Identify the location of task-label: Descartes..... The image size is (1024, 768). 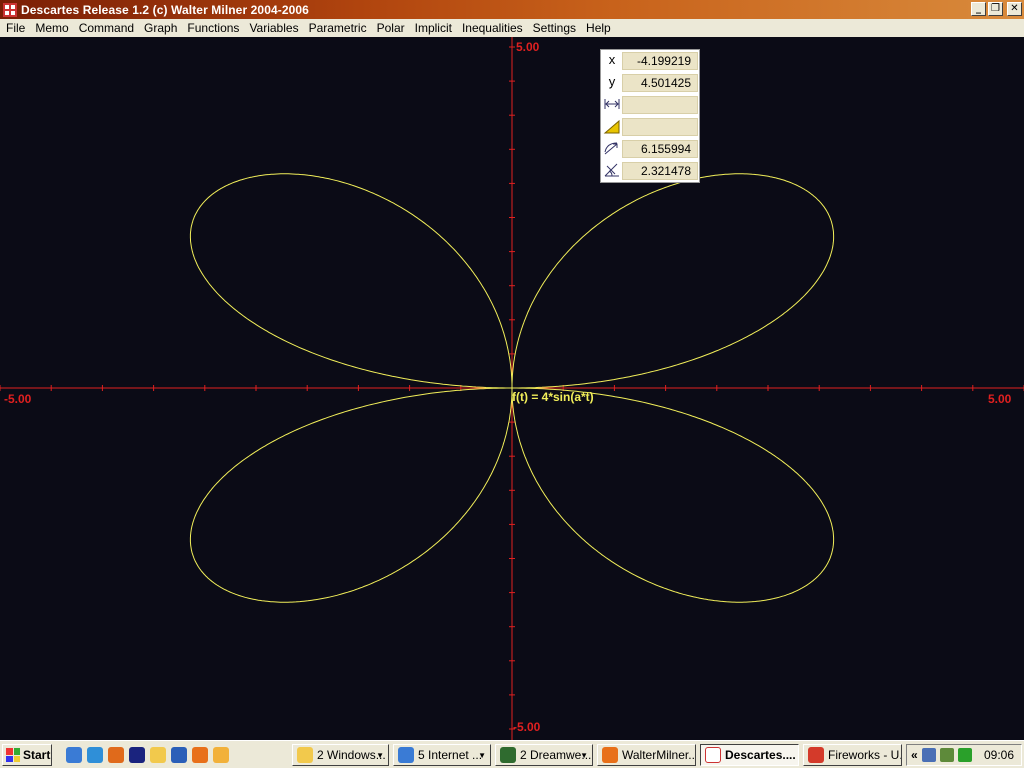
(760, 755).